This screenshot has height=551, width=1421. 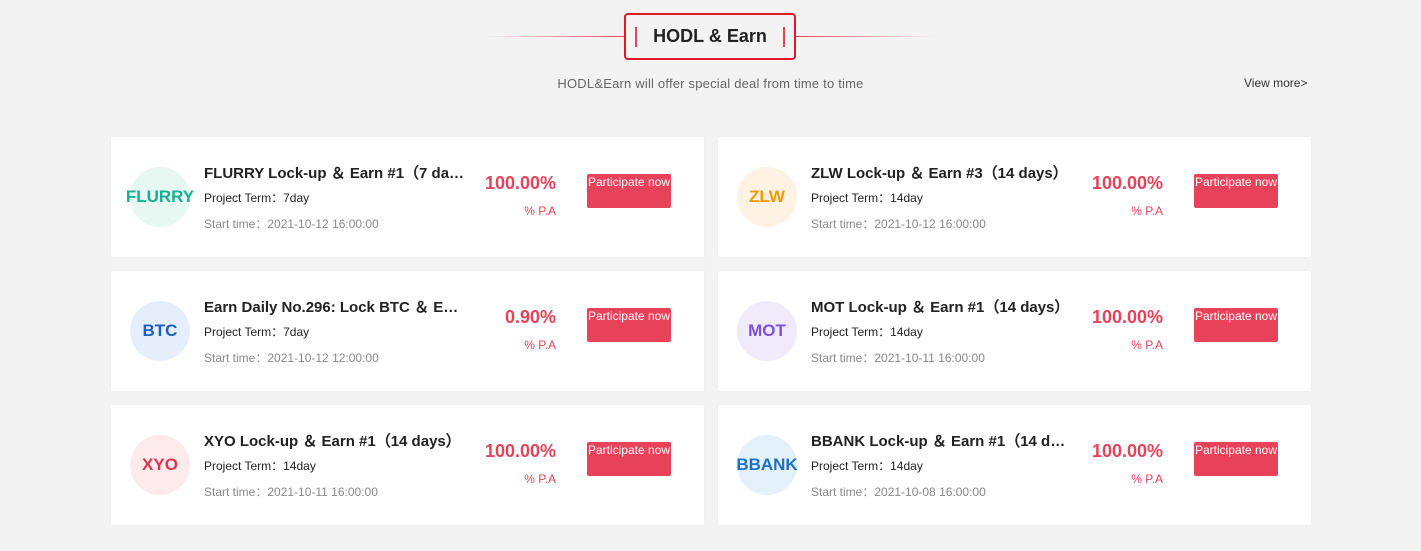 I want to click on logo-text: FLURRY, so click(x=160, y=196).